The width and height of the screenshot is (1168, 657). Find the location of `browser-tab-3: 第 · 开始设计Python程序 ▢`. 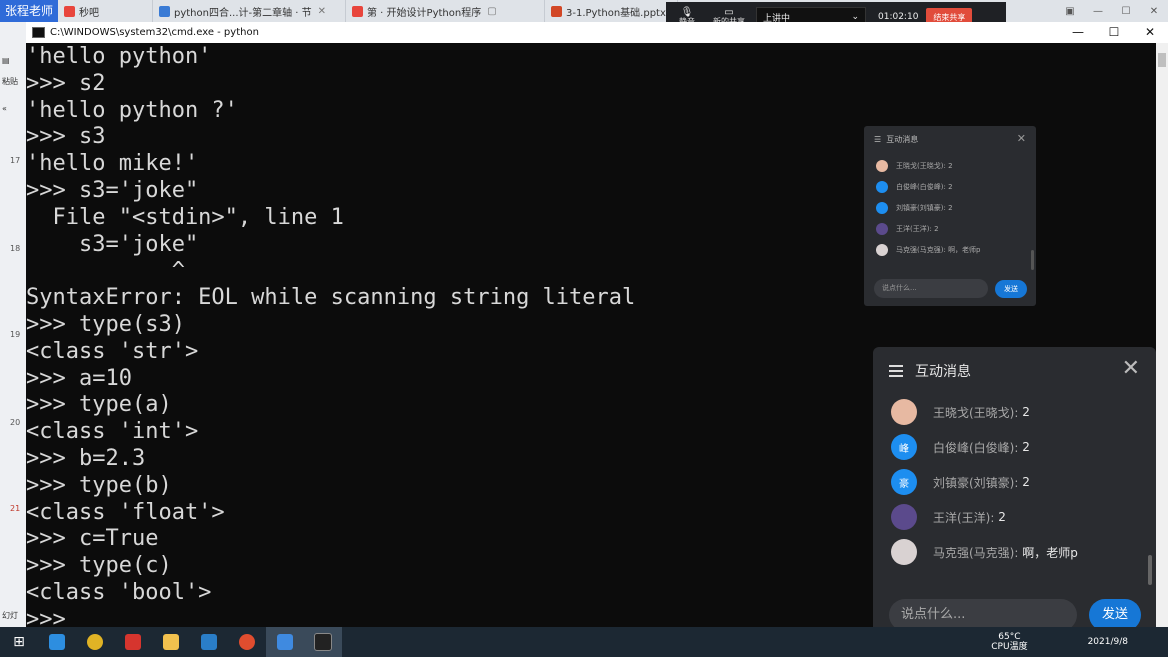

browser-tab-3: 第 · 开始设计Python程序 ▢ is located at coordinates (445, 11).